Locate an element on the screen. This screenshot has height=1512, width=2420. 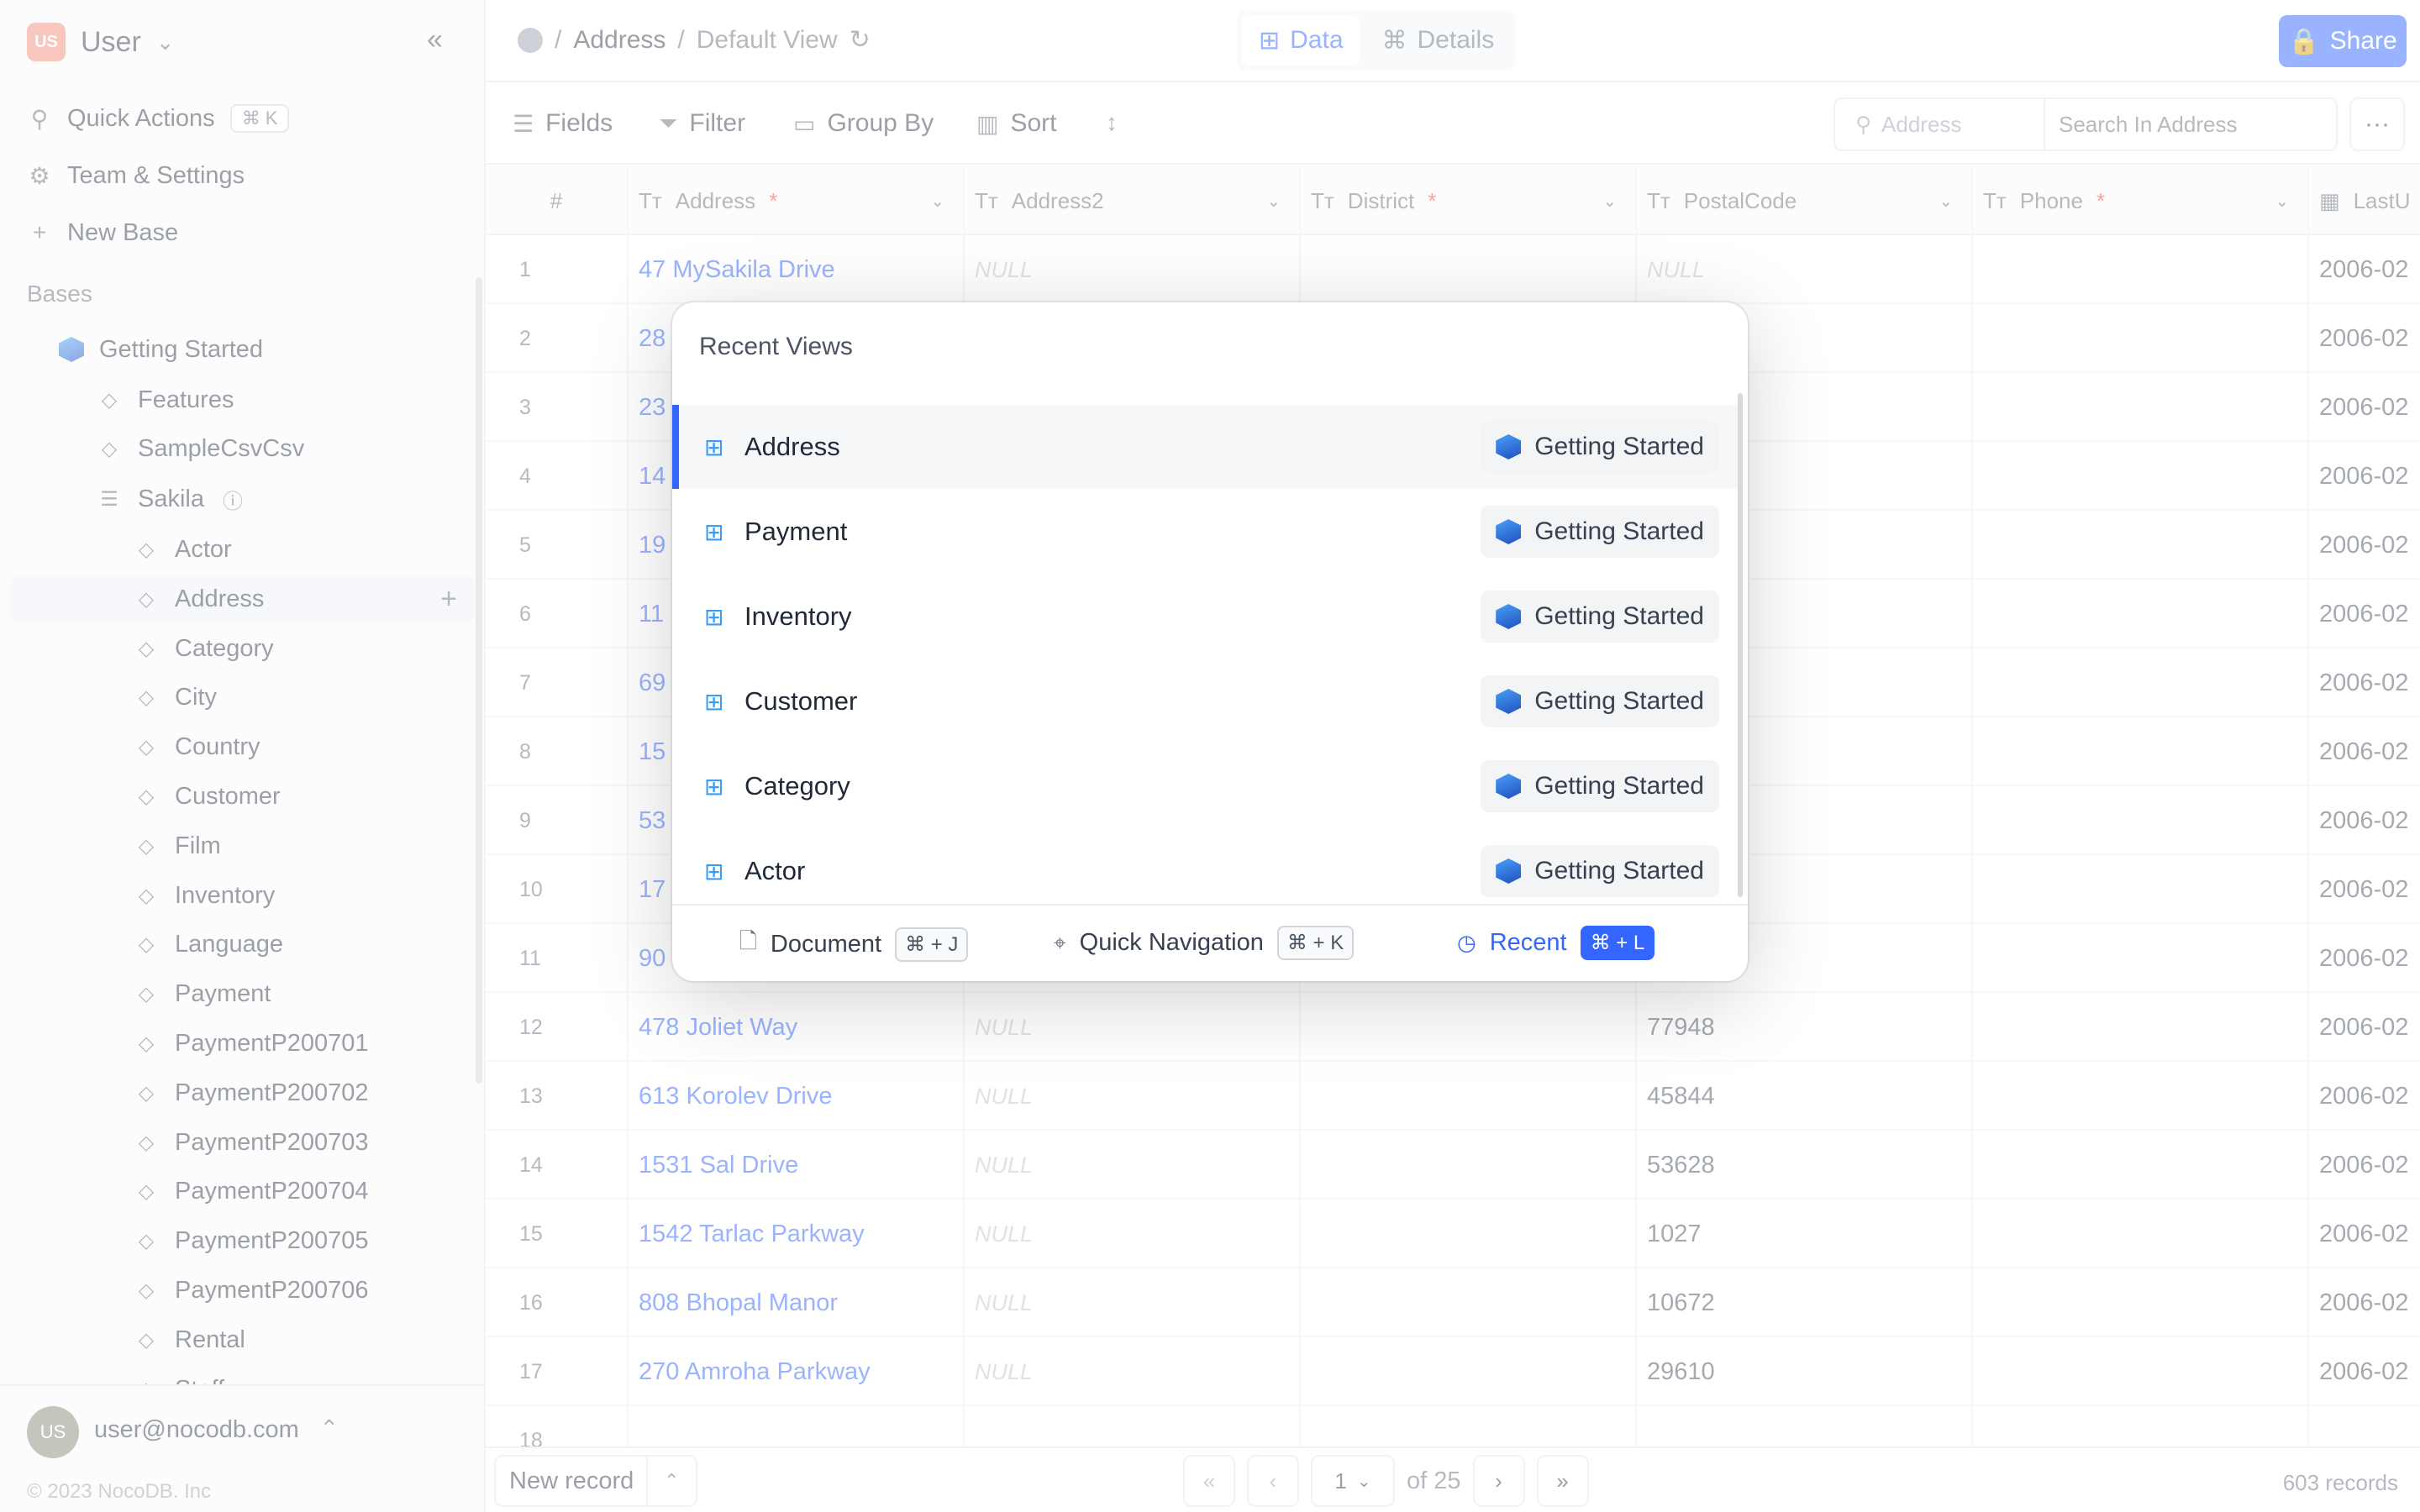
recent-view-item-payment: ⊞ Payment Getting Started is located at coordinates (1205, 532).